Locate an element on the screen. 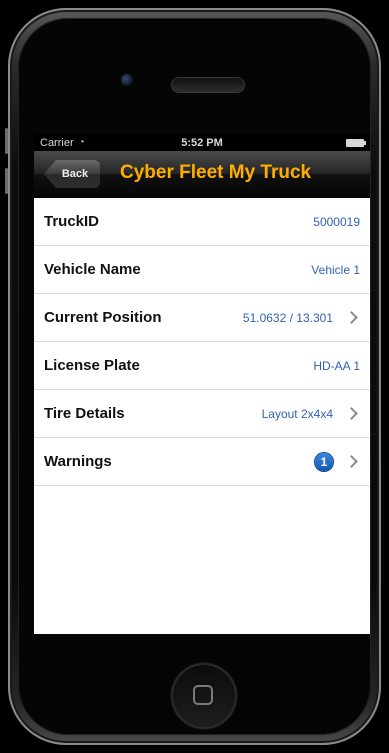 The width and height of the screenshot is (389, 753). row-value: 51.0632 / 13.301 is located at coordinates (287, 317).